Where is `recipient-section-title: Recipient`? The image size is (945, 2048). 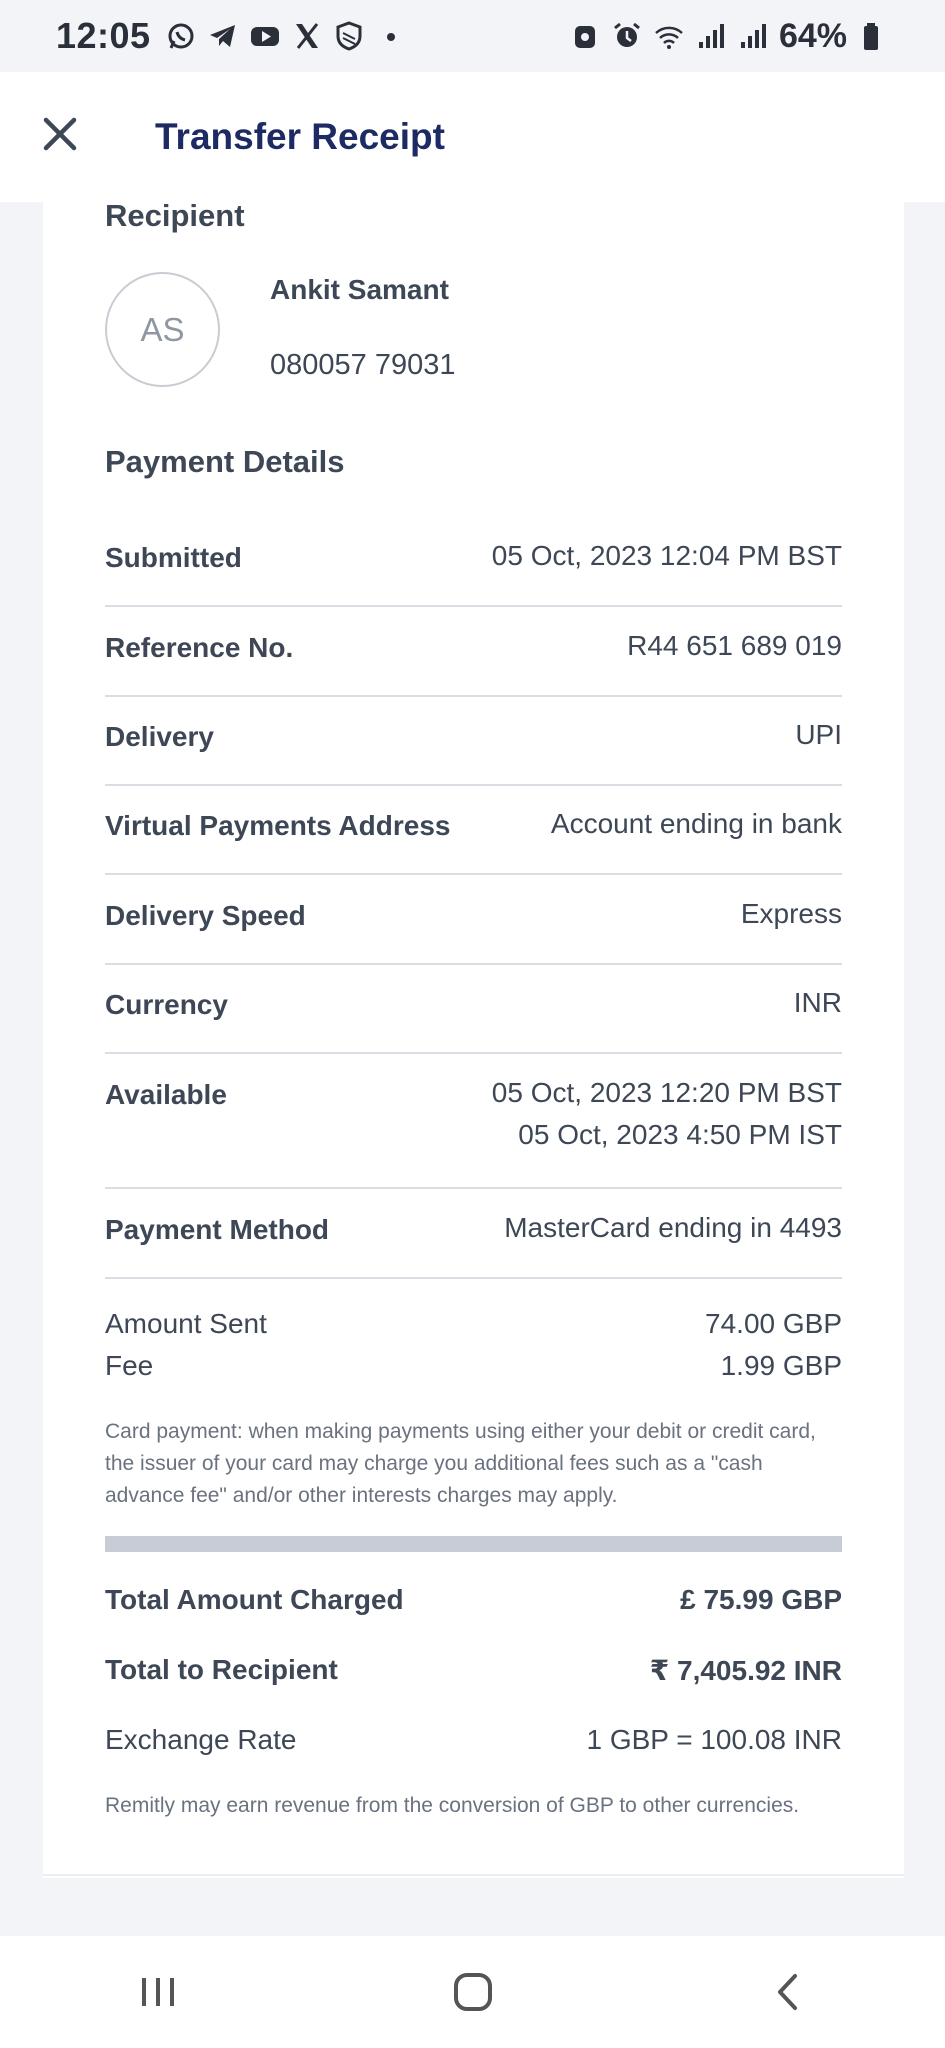
recipient-section-title: Recipient is located at coordinates (175, 215).